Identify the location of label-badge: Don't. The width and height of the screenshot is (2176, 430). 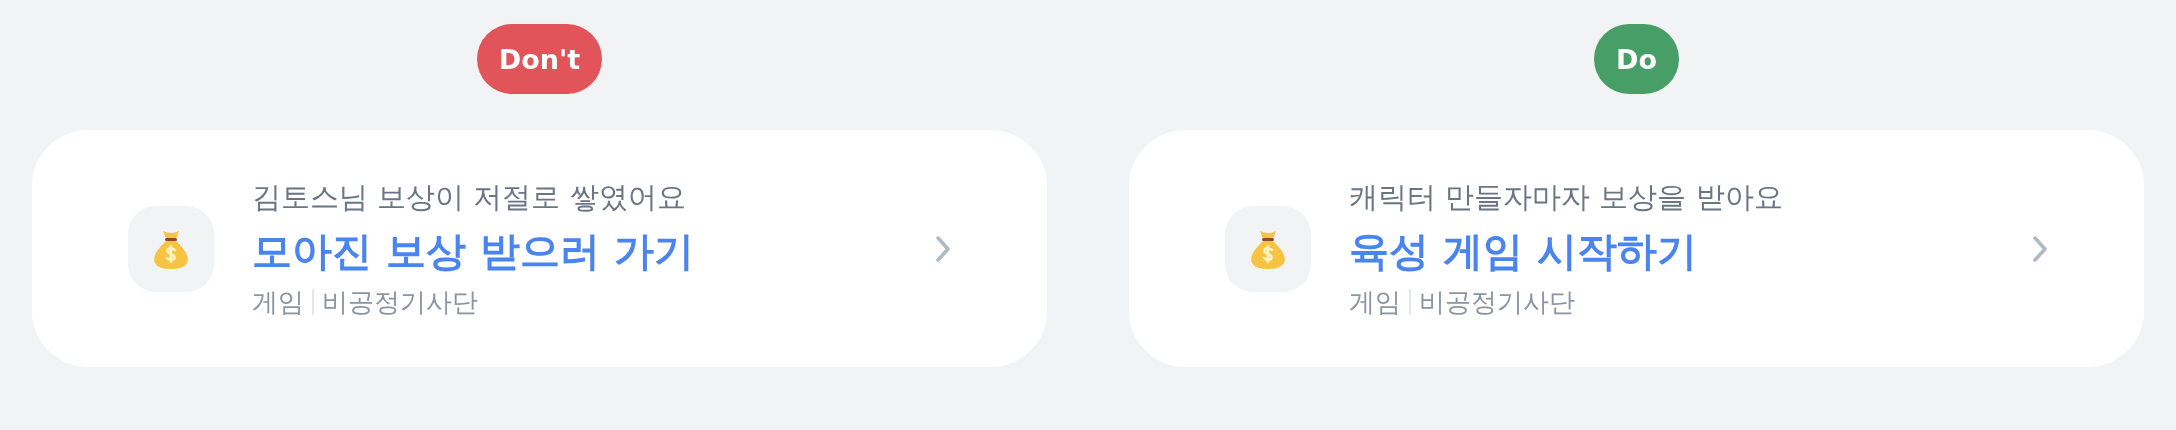
(539, 59).